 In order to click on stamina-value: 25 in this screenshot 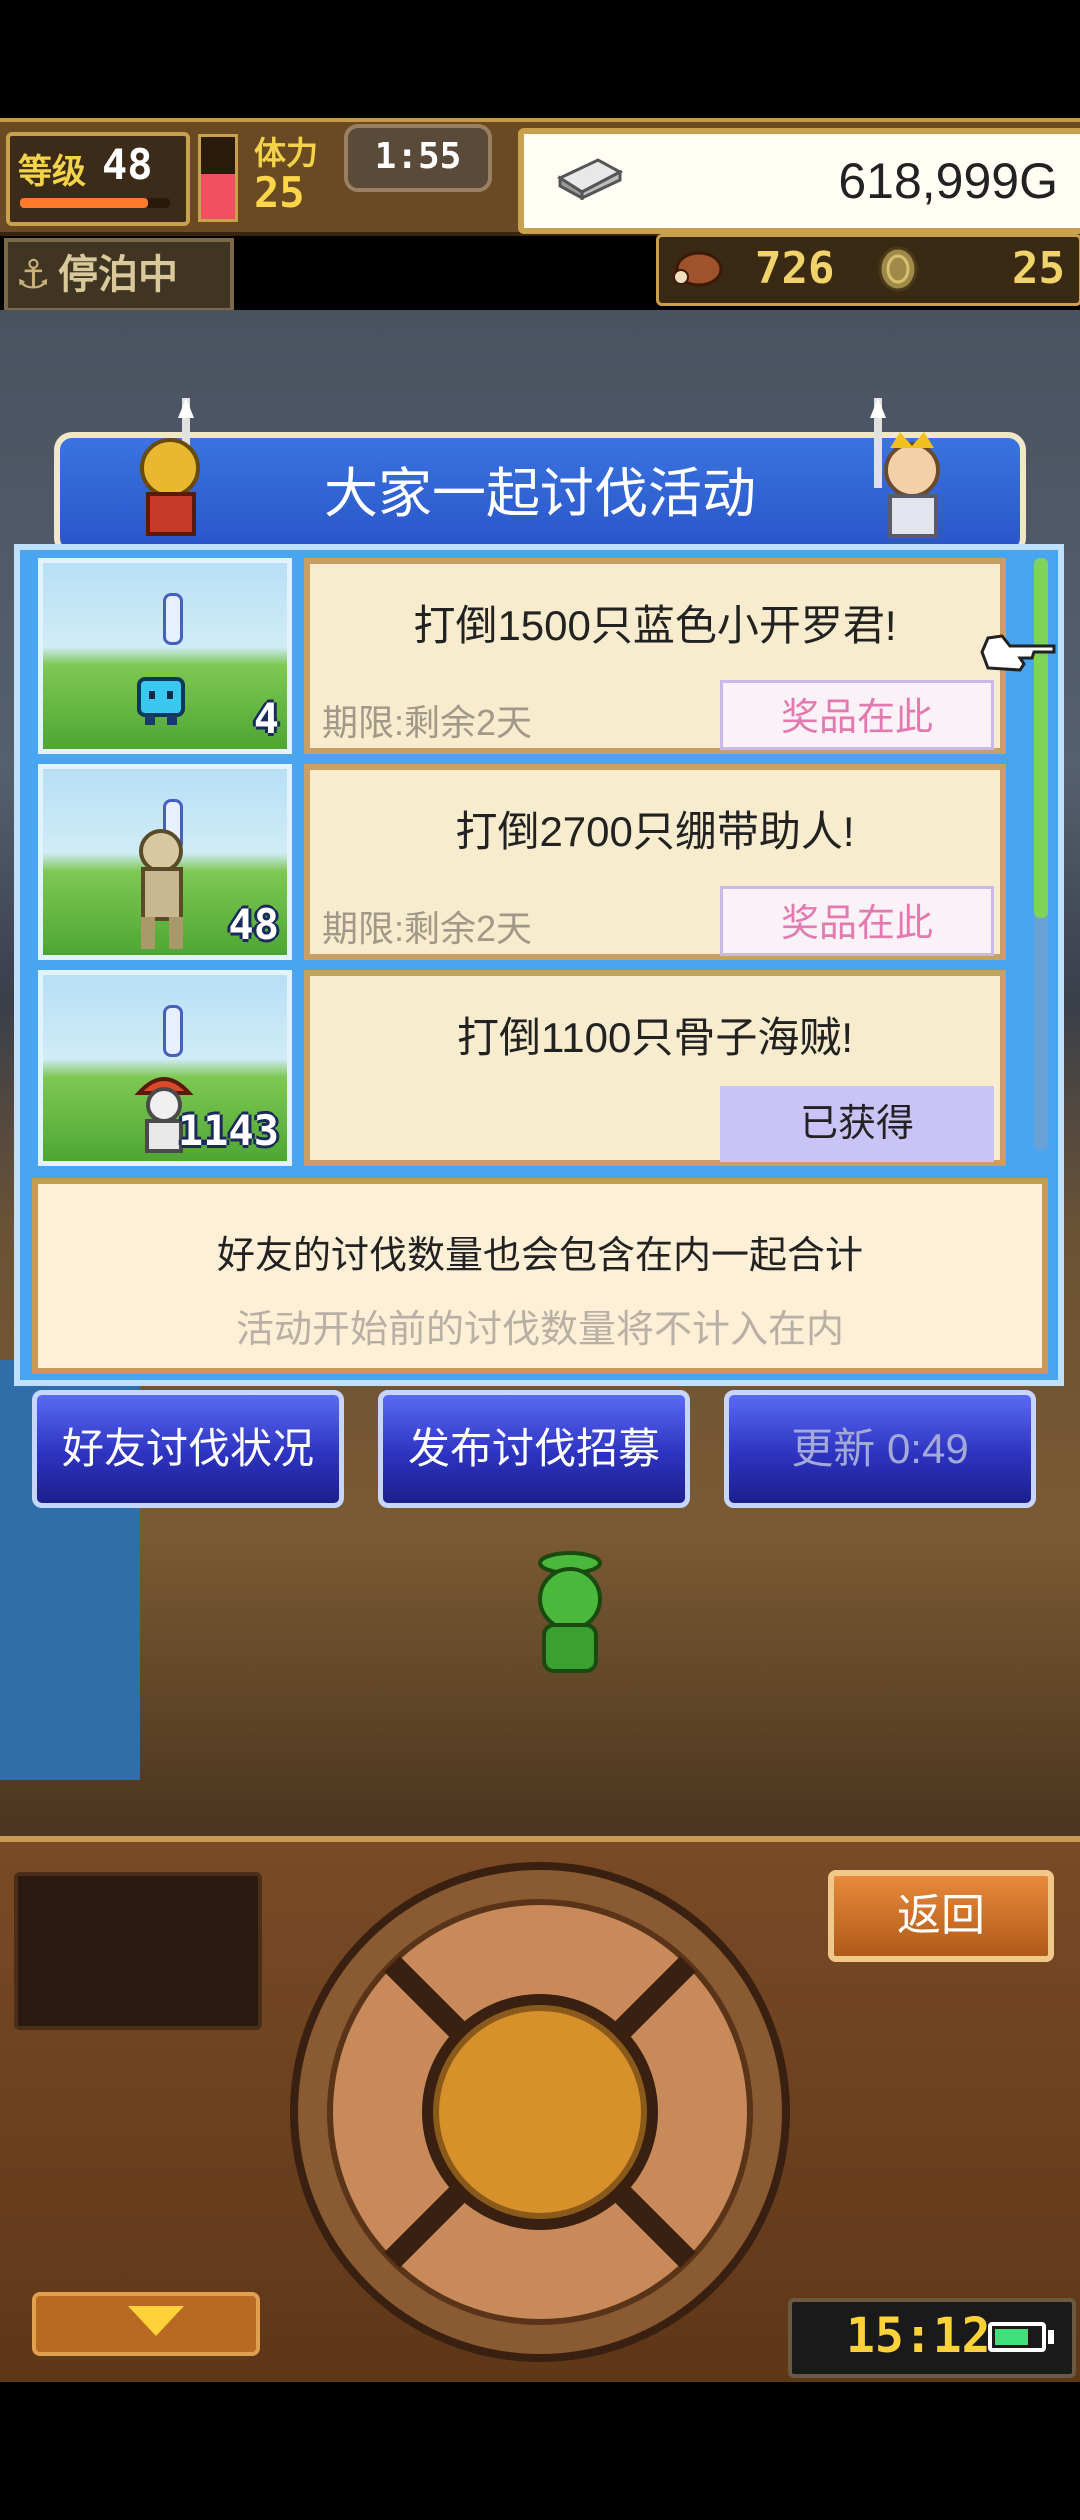, I will do `click(279, 192)`.